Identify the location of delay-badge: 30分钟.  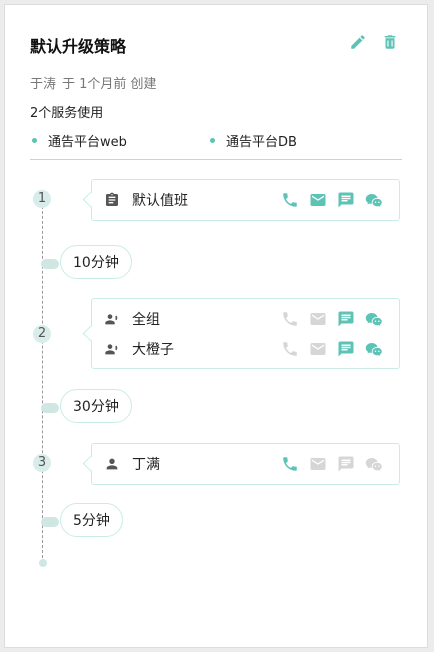
(96, 406).